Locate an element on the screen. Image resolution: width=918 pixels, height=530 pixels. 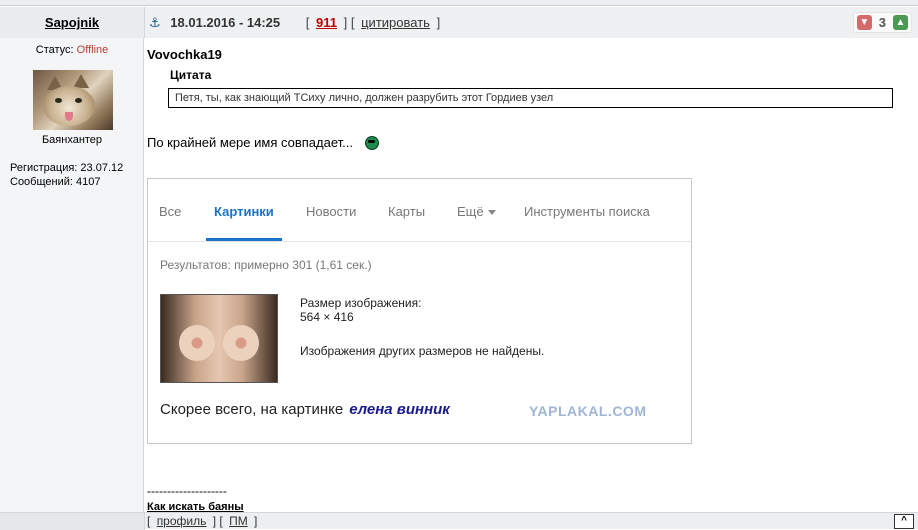
chevron-down-icon is located at coordinates (491, 213).